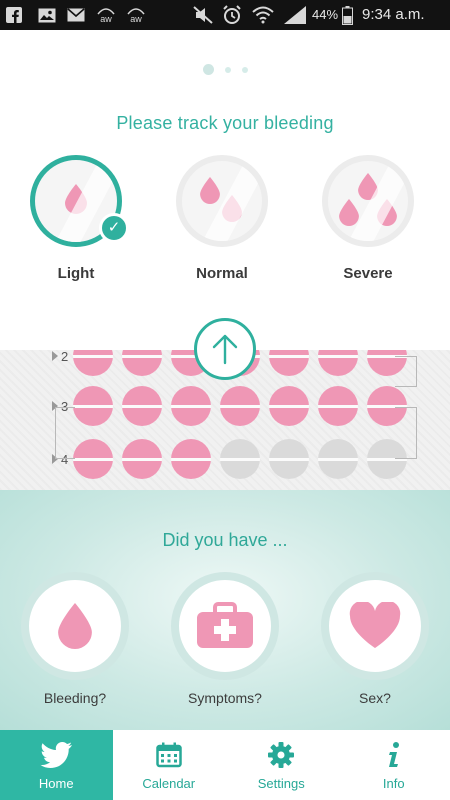 This screenshot has height=800, width=450. Describe the element at coordinates (368, 273) in the screenshot. I see `option-label: Severe` at that location.